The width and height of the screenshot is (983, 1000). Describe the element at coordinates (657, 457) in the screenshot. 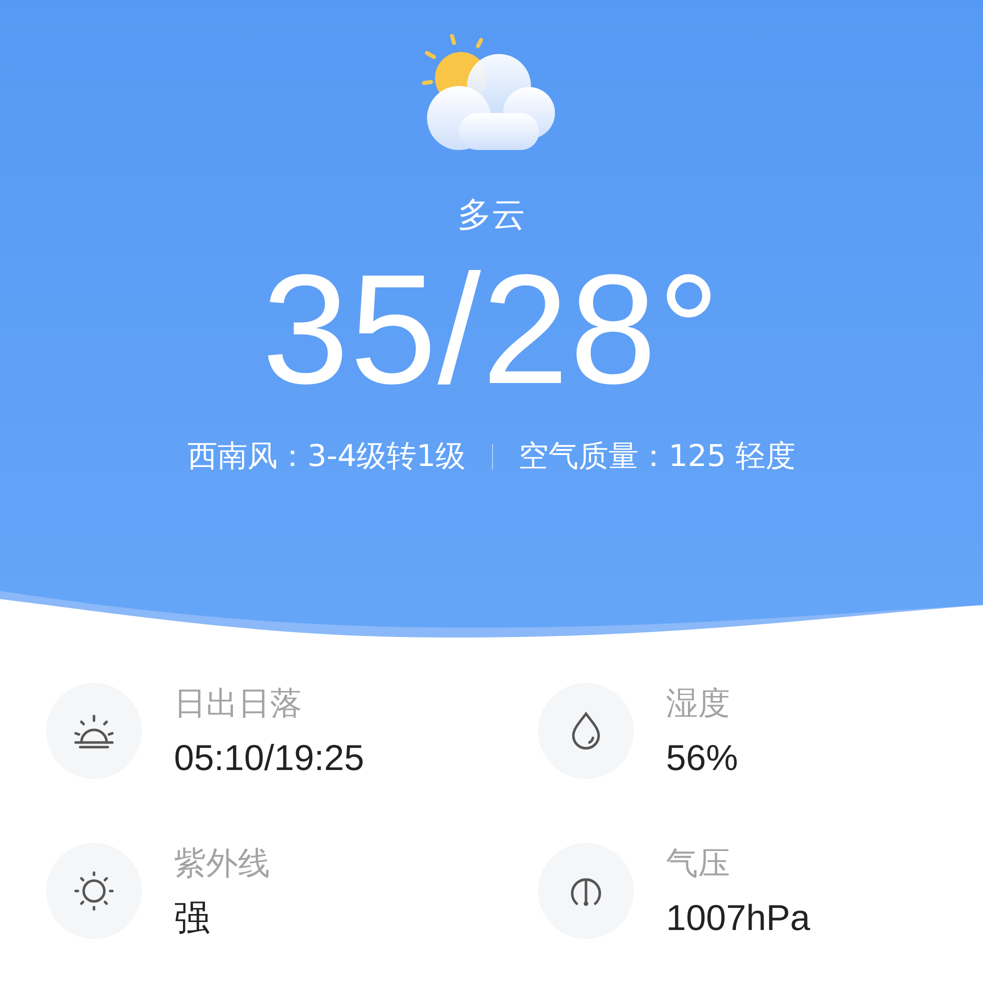

I see `air-quality-info: 空气质量：125 轻度` at that location.